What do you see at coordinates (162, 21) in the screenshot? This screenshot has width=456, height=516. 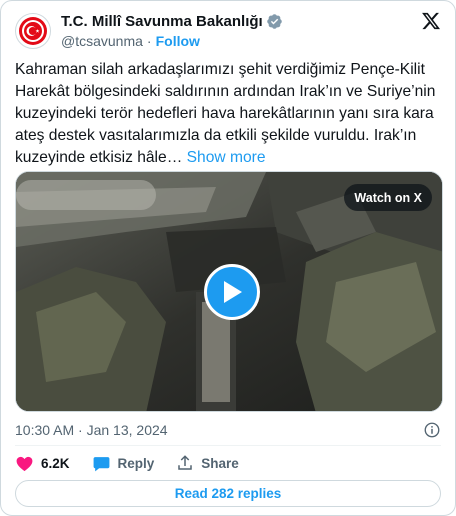 I see `display-name: T.C. Millî Savunma Bakanlığı` at bounding box center [162, 21].